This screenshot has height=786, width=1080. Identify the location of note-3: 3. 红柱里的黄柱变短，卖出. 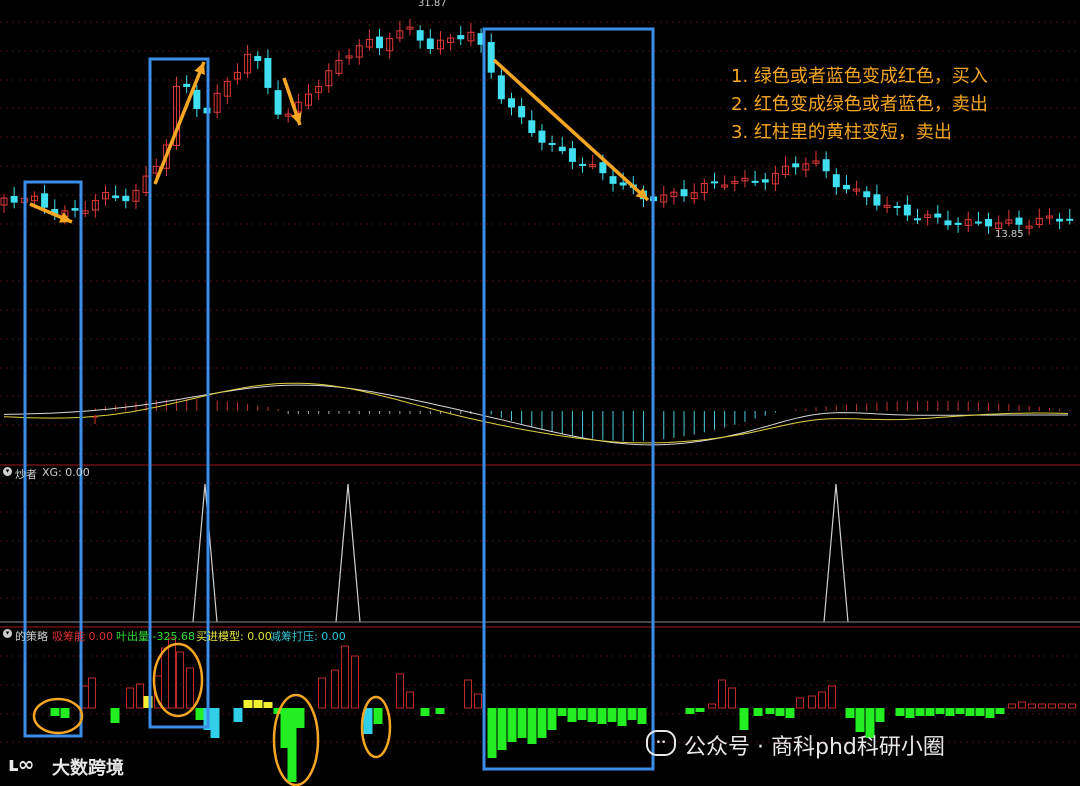
(841, 132).